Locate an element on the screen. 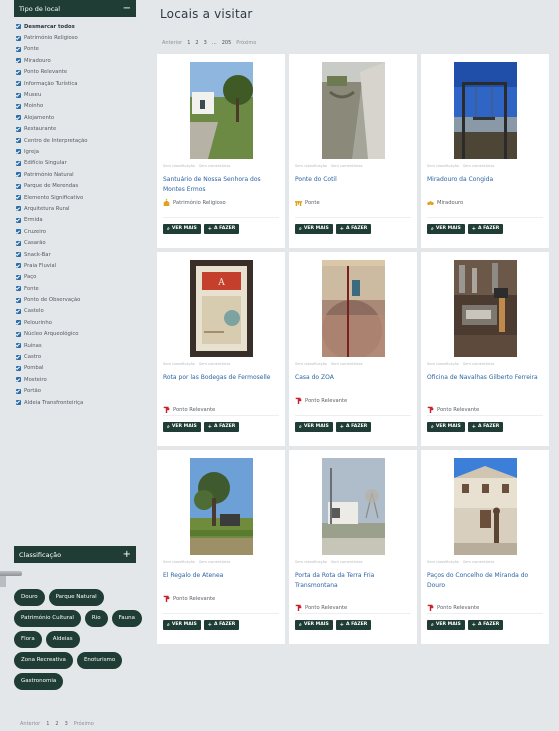  classification-tag: Enoturismo is located at coordinates (99, 660).